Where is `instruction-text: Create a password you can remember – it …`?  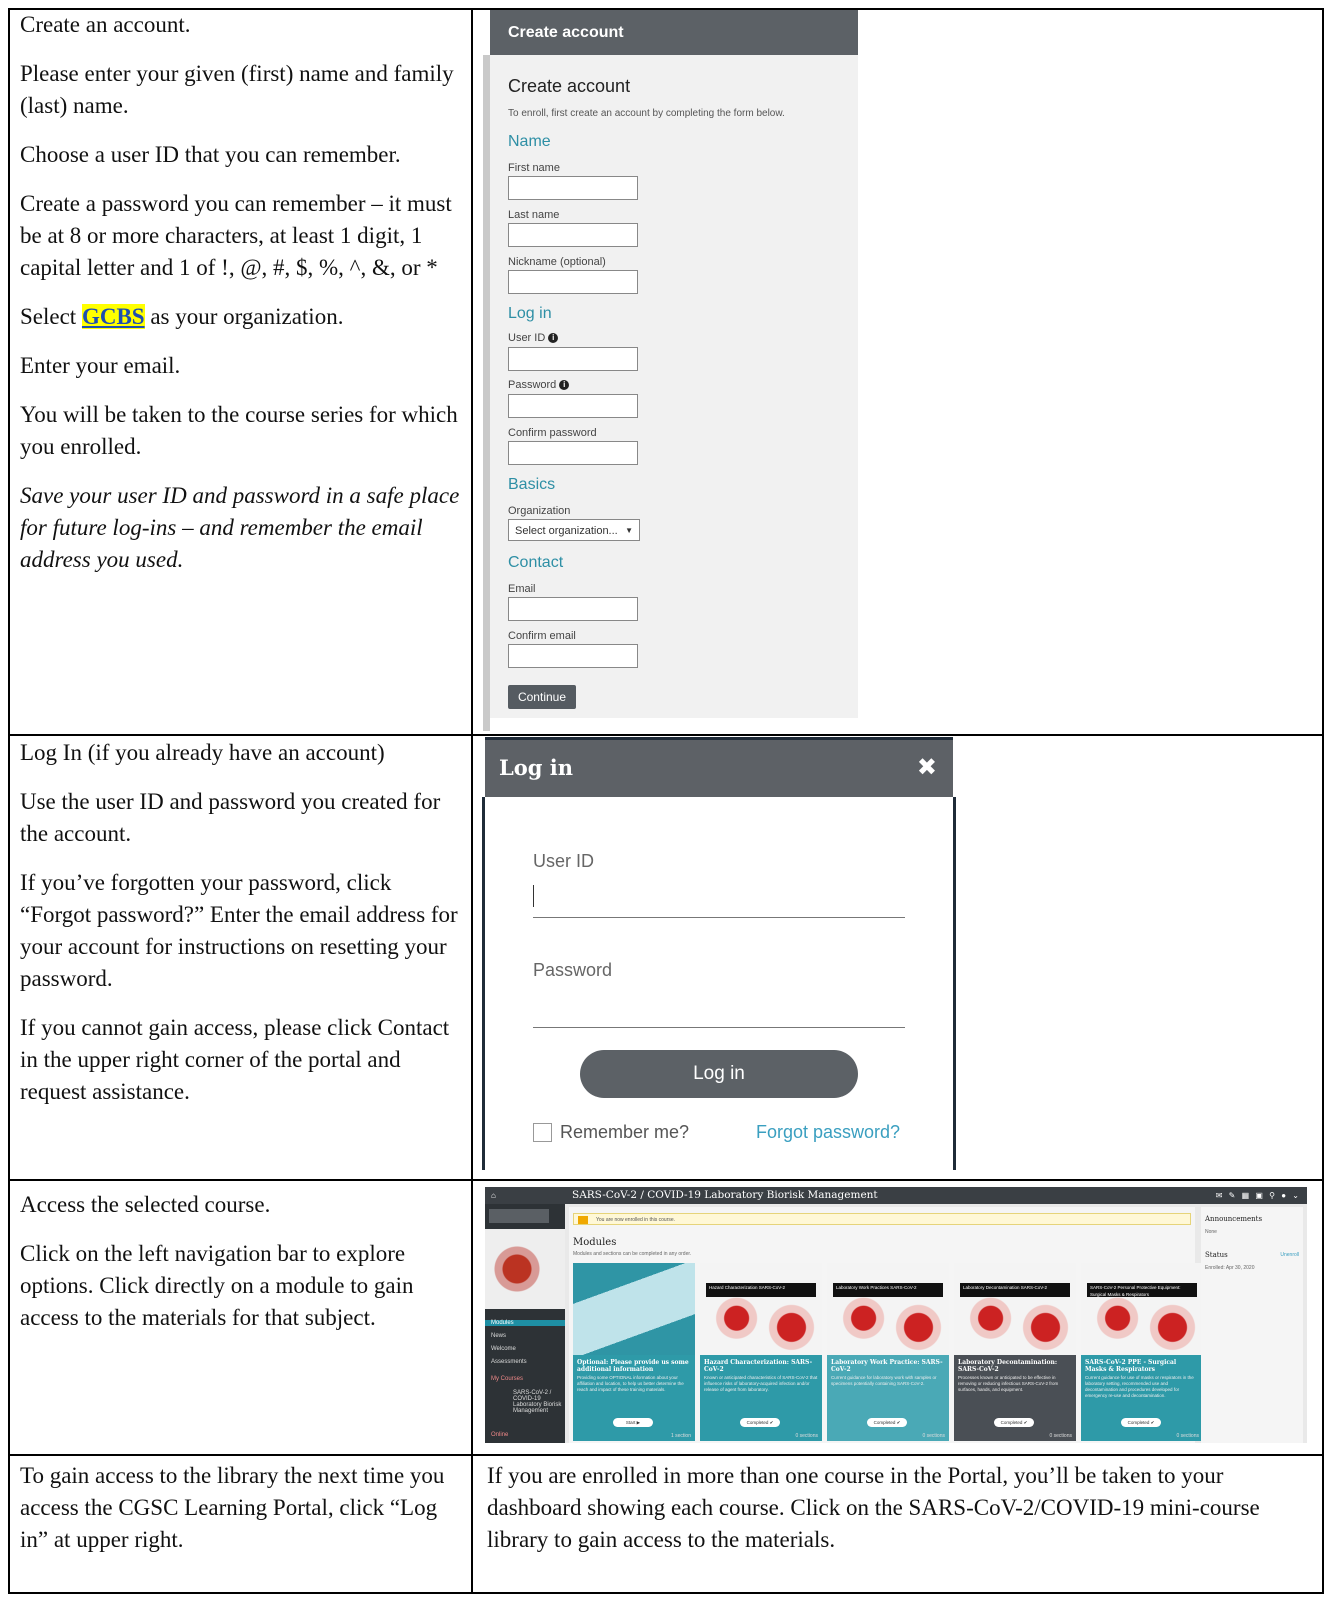 instruction-text: Create a password you can remember – it … is located at coordinates (236, 235).